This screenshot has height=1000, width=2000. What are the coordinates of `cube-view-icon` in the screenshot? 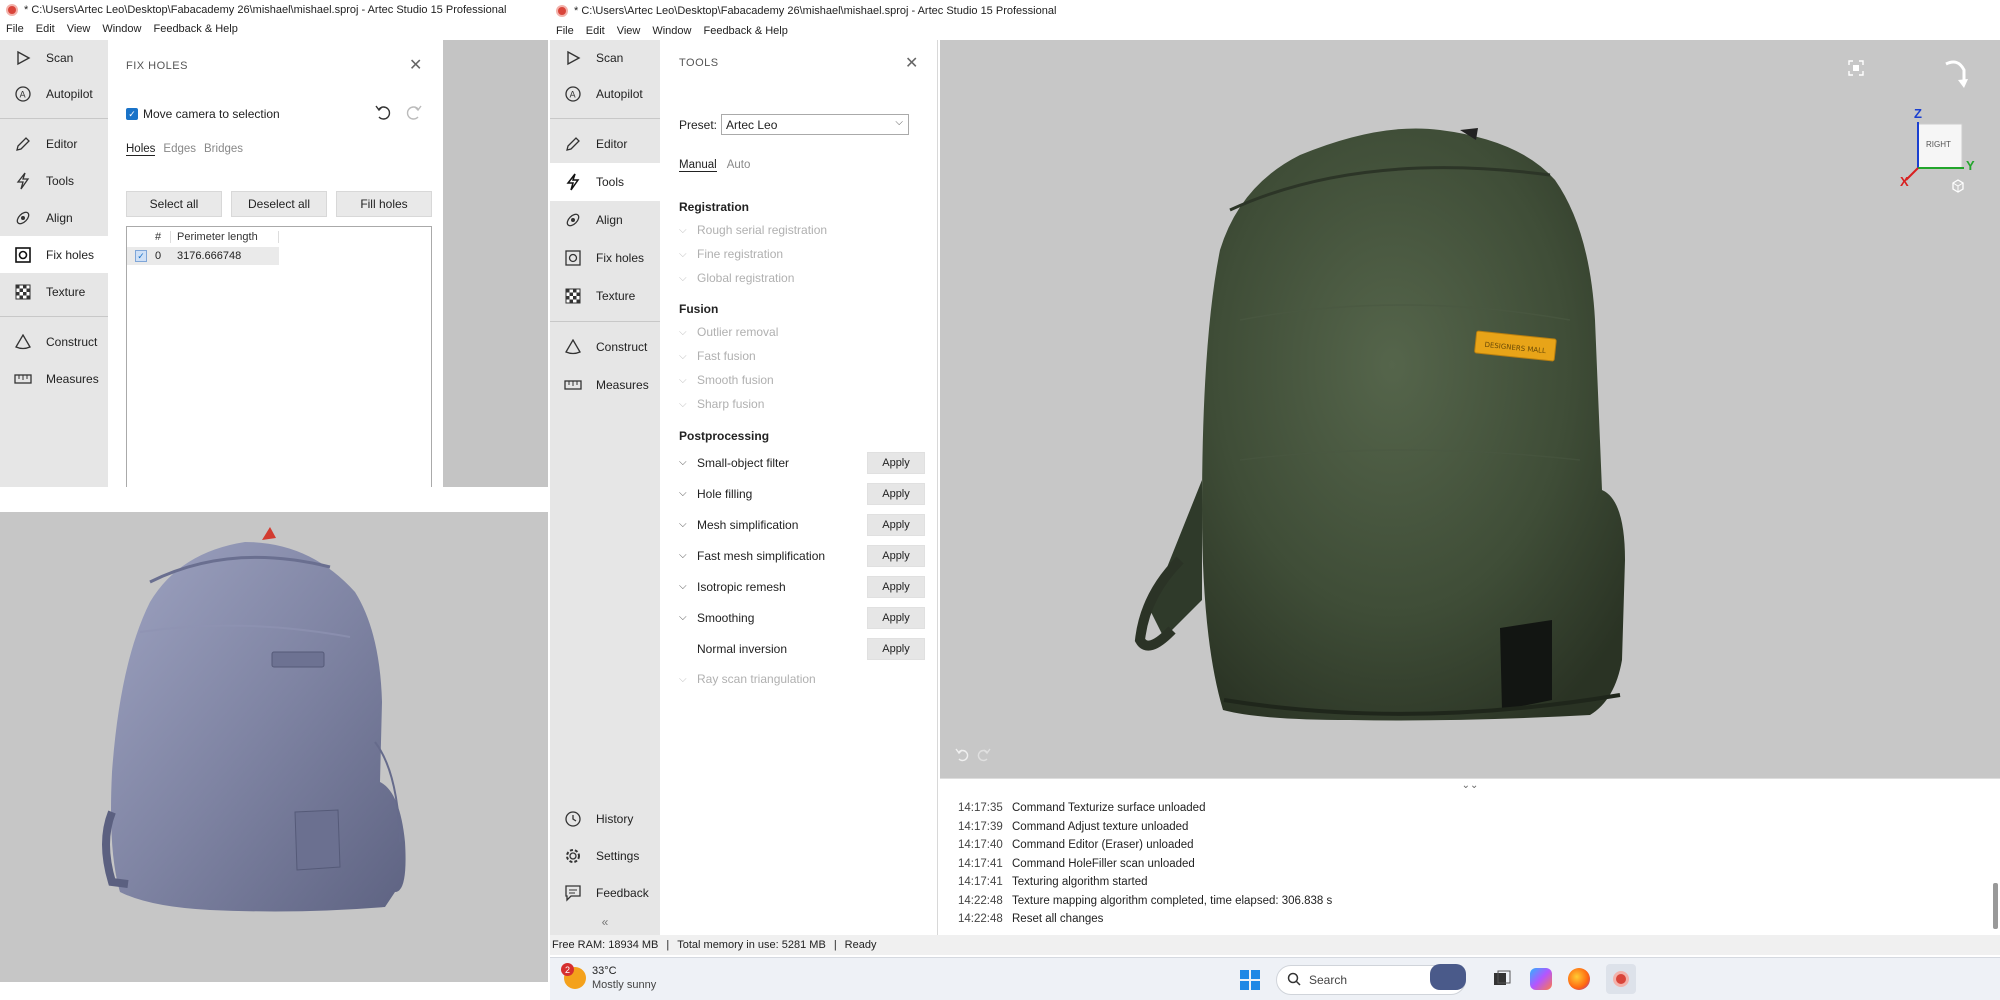 It's located at (1958, 188).